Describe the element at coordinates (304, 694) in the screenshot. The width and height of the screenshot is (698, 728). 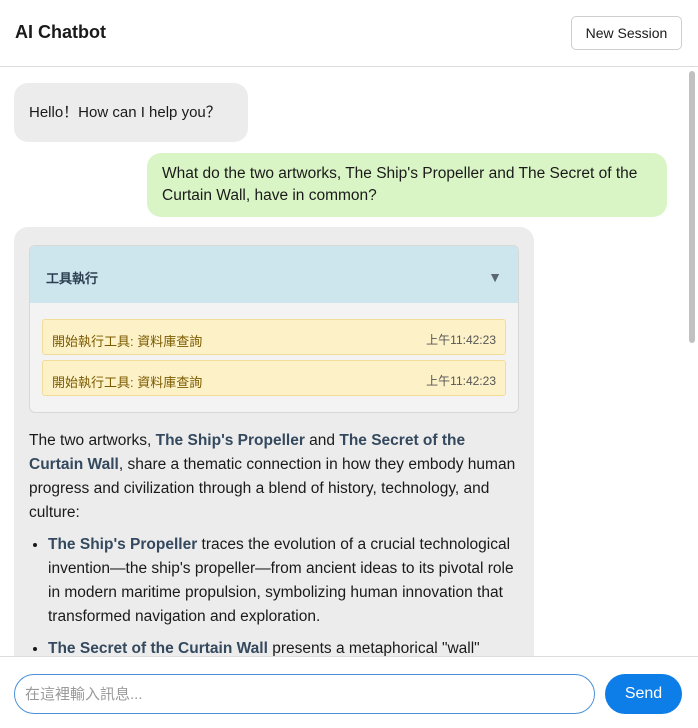
I see `message-input` at that location.